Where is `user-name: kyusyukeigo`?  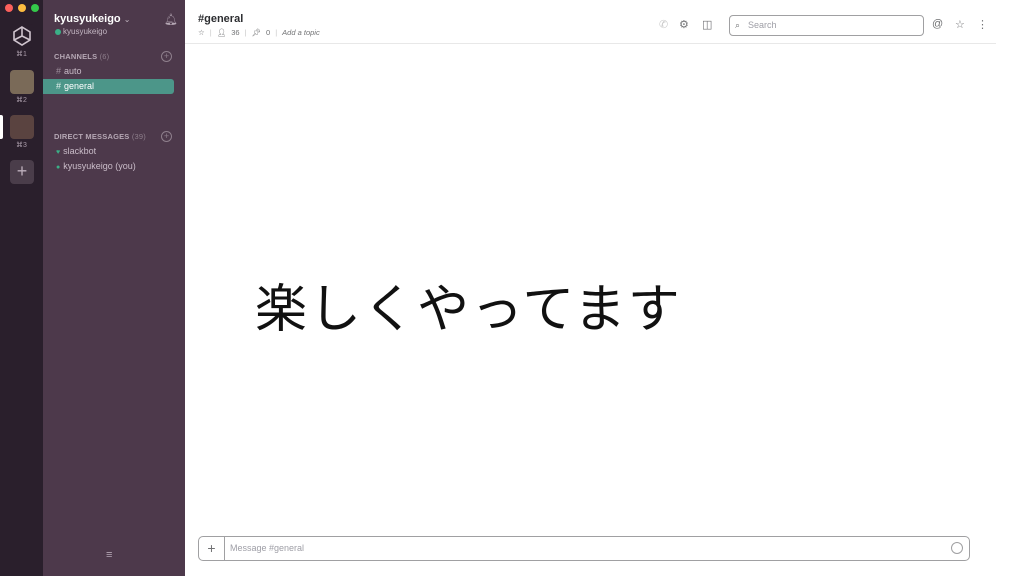 user-name: kyusyukeigo is located at coordinates (85, 31).